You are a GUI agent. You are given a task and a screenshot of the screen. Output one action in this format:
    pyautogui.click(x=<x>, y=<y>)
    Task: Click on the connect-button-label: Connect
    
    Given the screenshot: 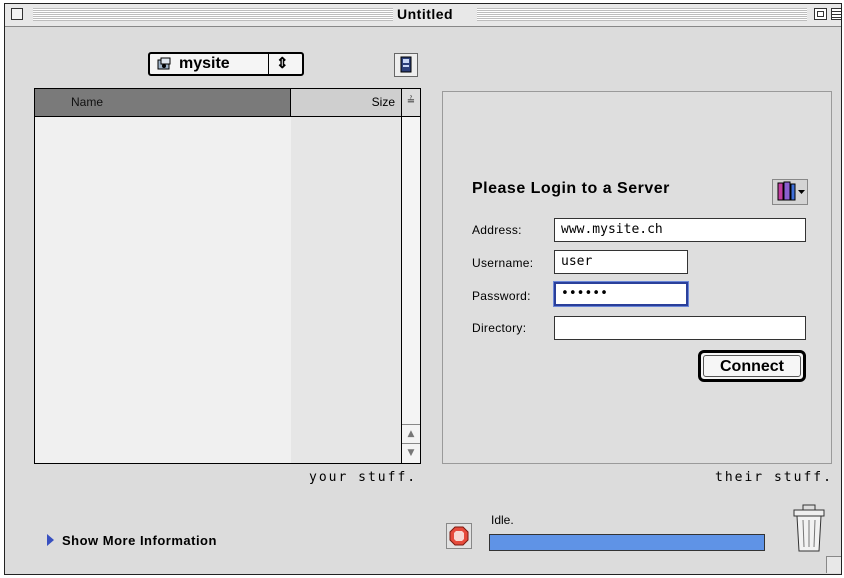 What is the action you would take?
    pyautogui.click(x=752, y=366)
    